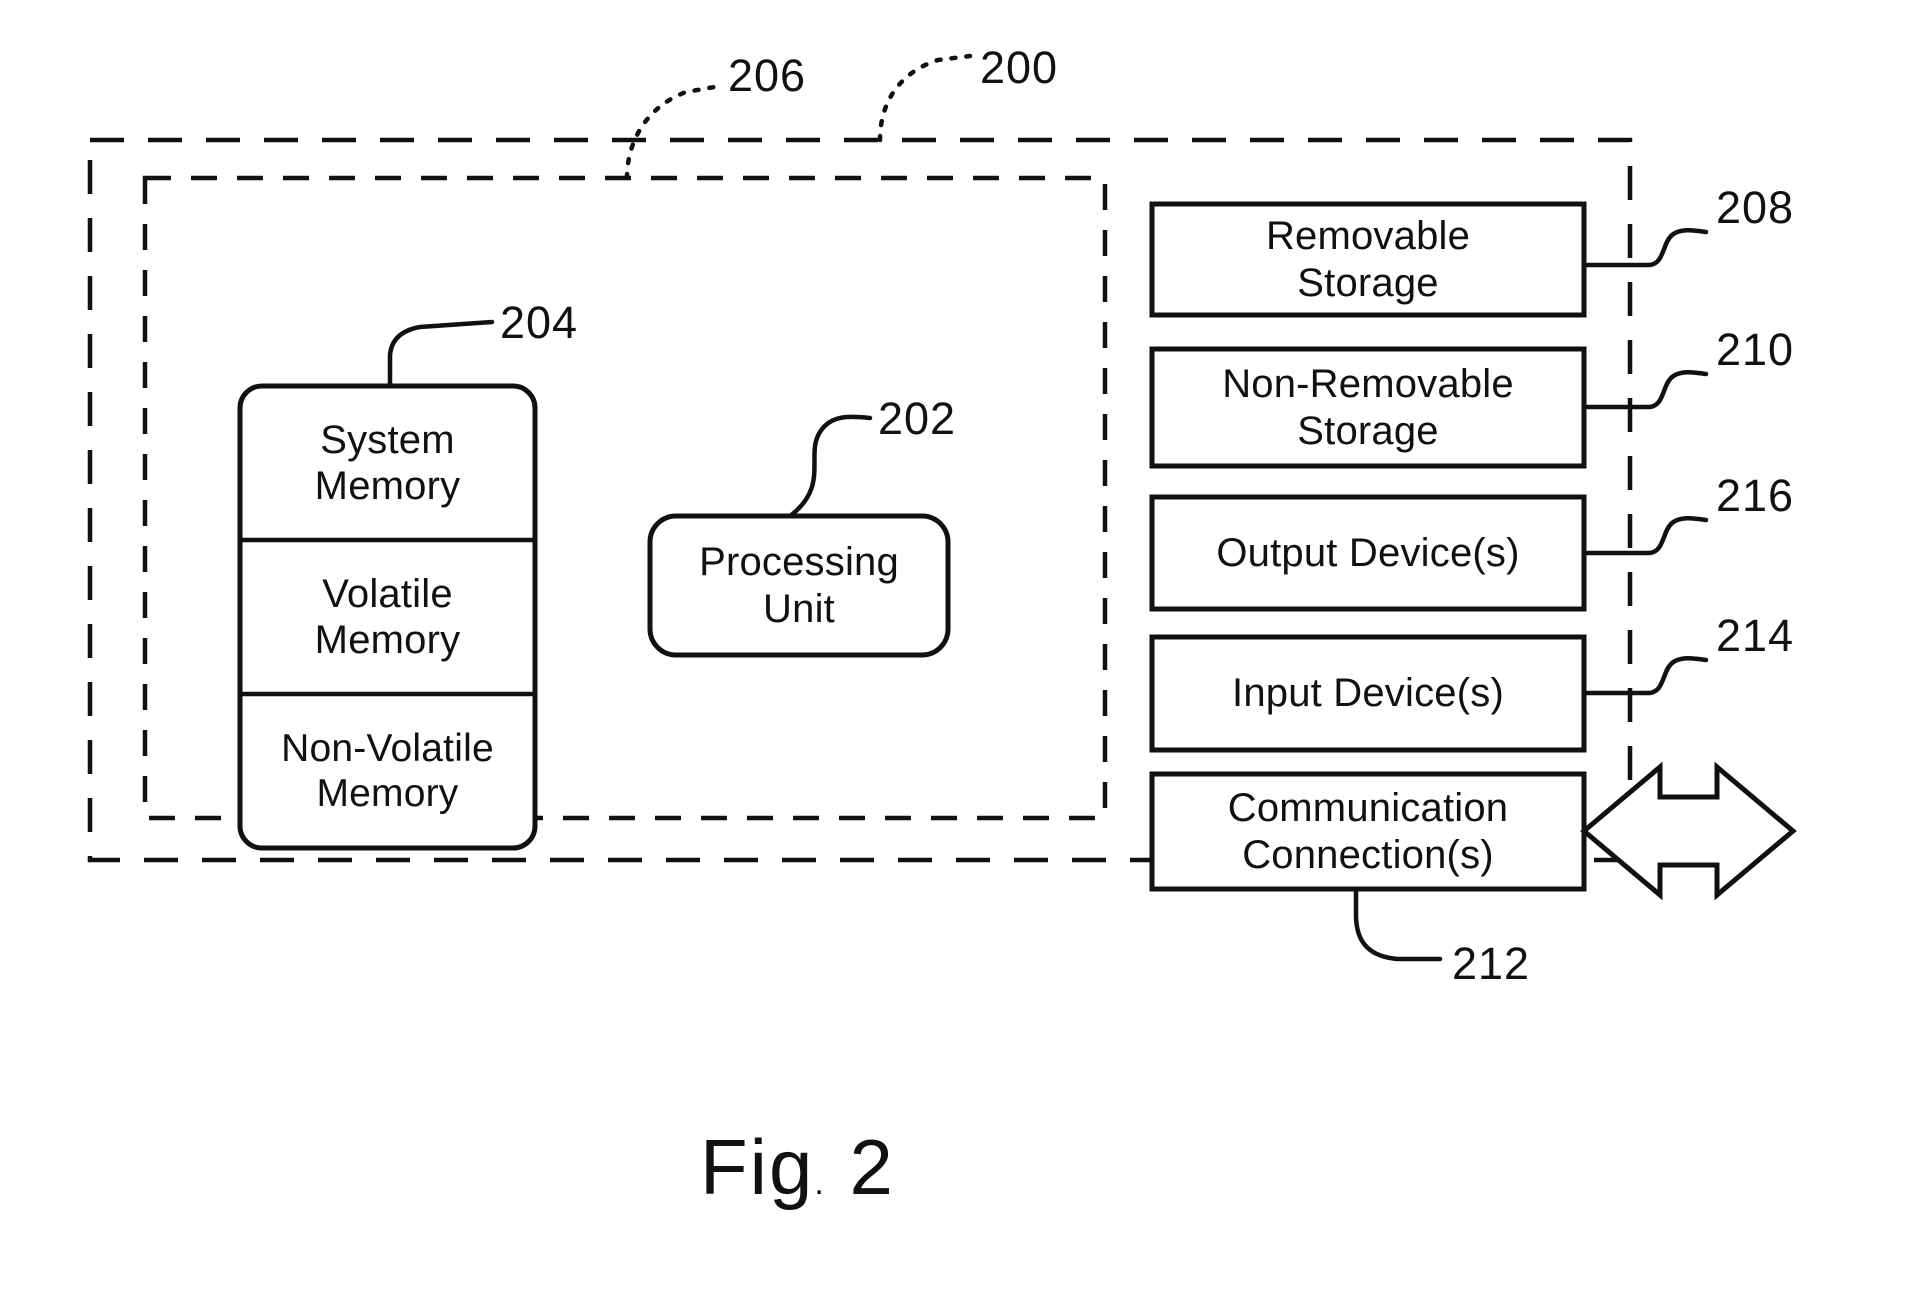 Image resolution: width=1923 pixels, height=1299 pixels. Describe the element at coordinates (872, 1167) in the screenshot. I see `figure-caption-number: 2` at that location.